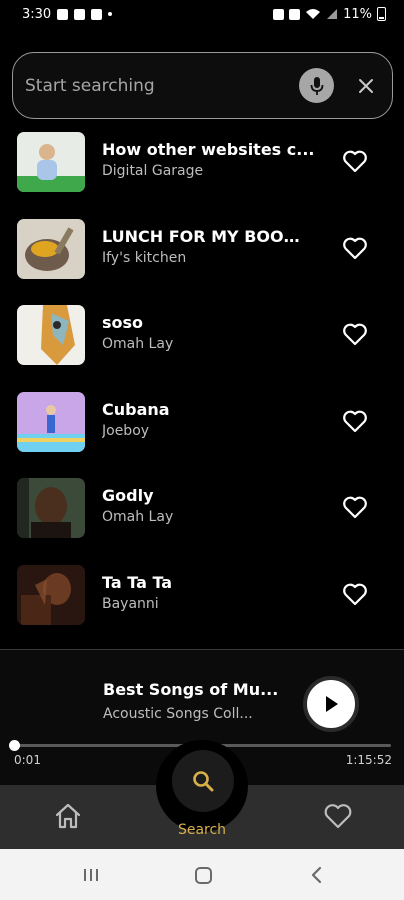 Image resolution: width=404 pixels, height=900 pixels. I want to click on back-icon, so click(316, 875).